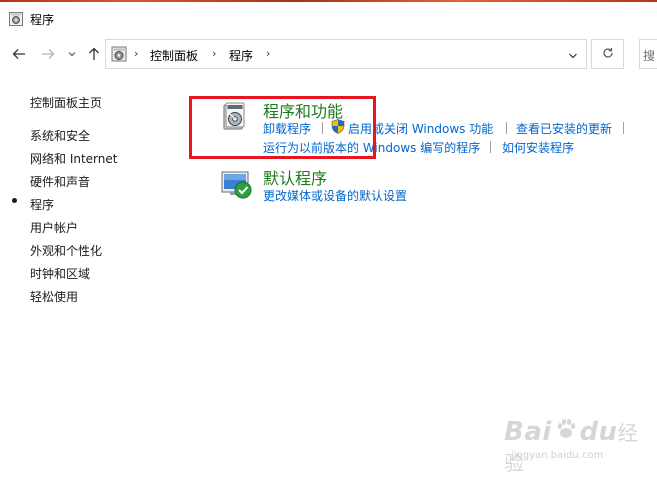 Image resolution: width=657 pixels, height=477 pixels. I want to click on sidebar-active-indicator, so click(14, 200).